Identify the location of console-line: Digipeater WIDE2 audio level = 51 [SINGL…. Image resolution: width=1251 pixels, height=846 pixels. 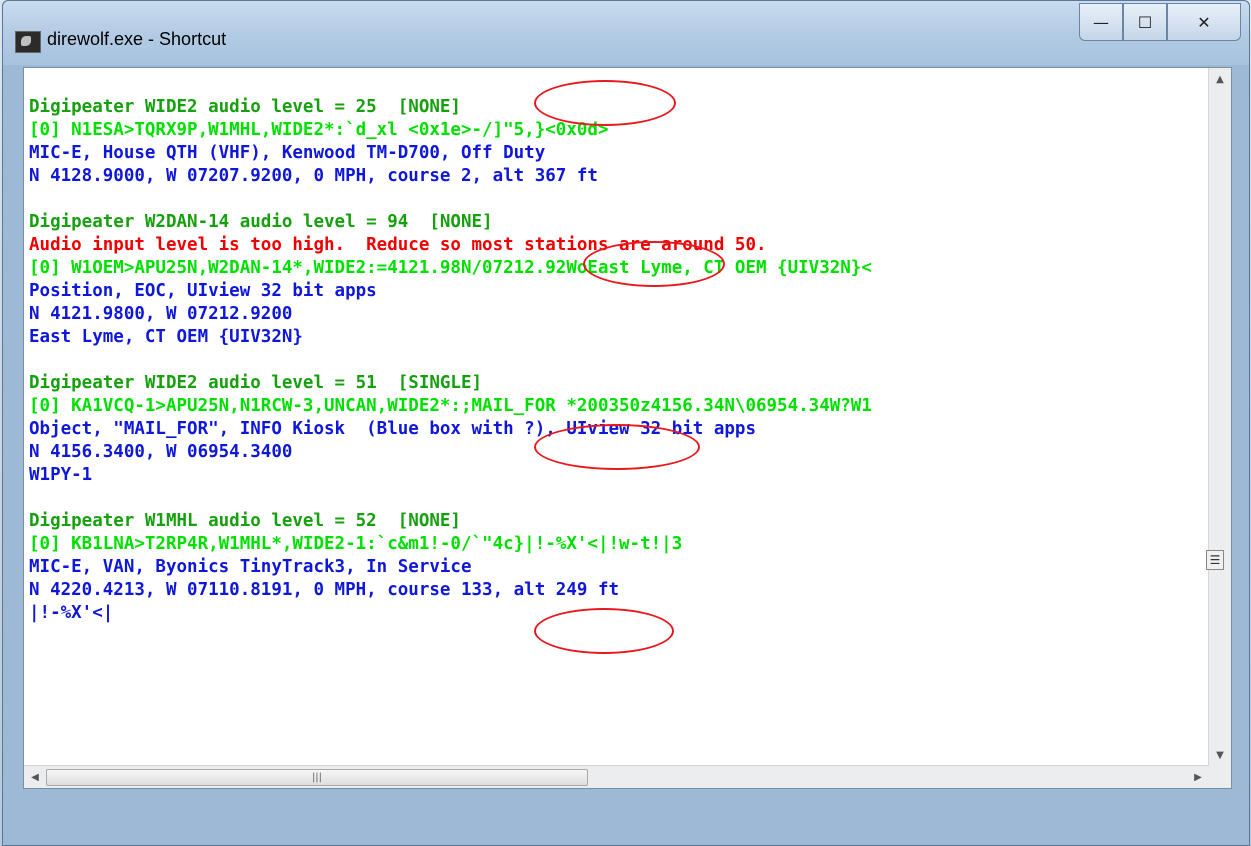
(256, 383).